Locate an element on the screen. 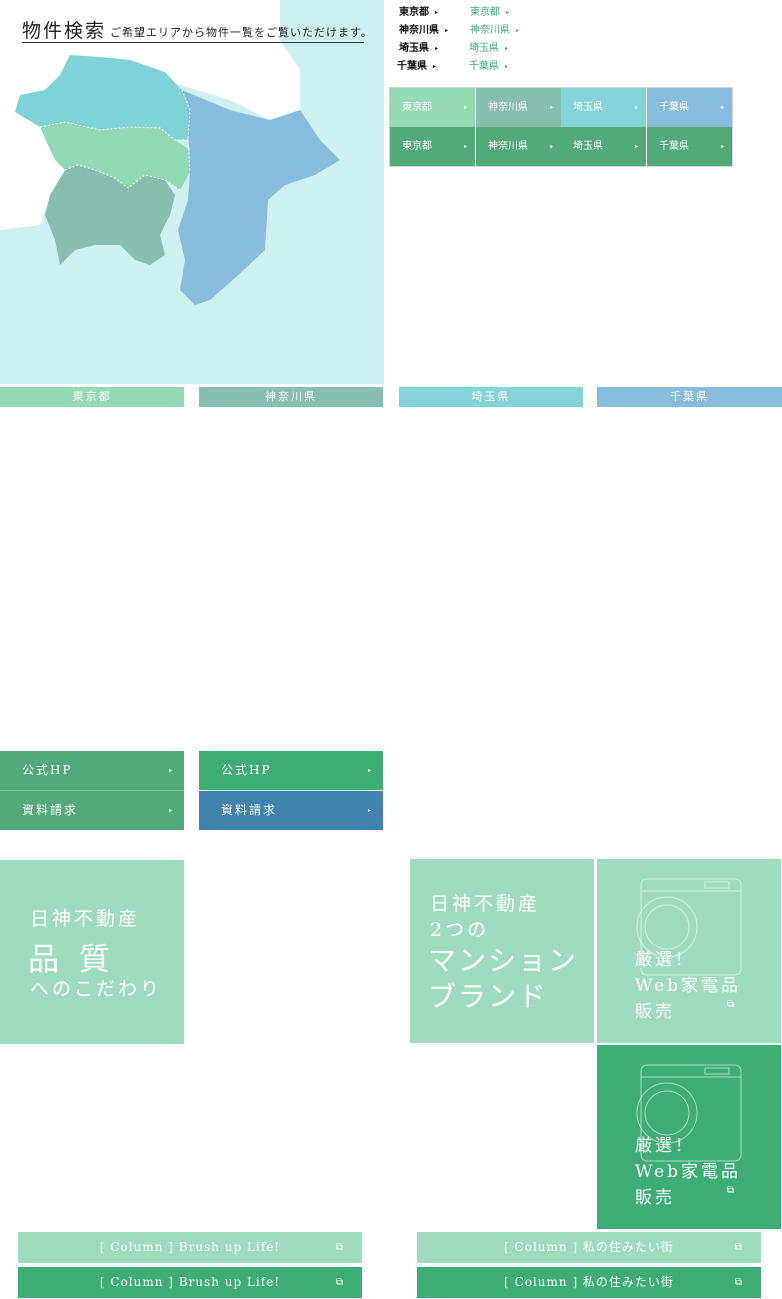  area-map: 物件検索 ご希望エリアから物件一覧をご覧いただけます。 is located at coordinates (192, 192).